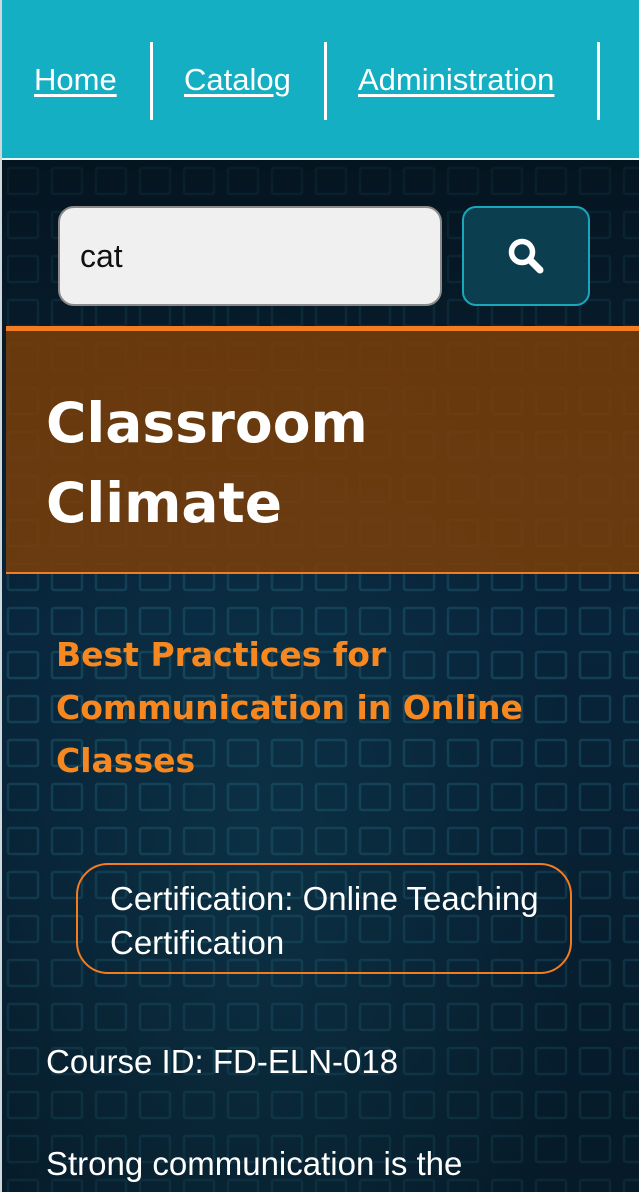 The width and height of the screenshot is (639, 1192). What do you see at coordinates (237, 80) in the screenshot?
I see `nav-catalog-link: Catalog` at bounding box center [237, 80].